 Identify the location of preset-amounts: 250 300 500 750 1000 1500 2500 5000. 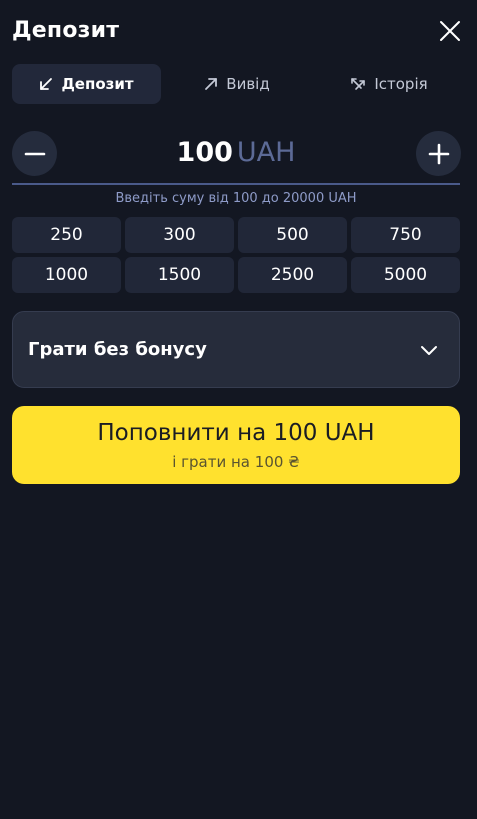
(236, 255).